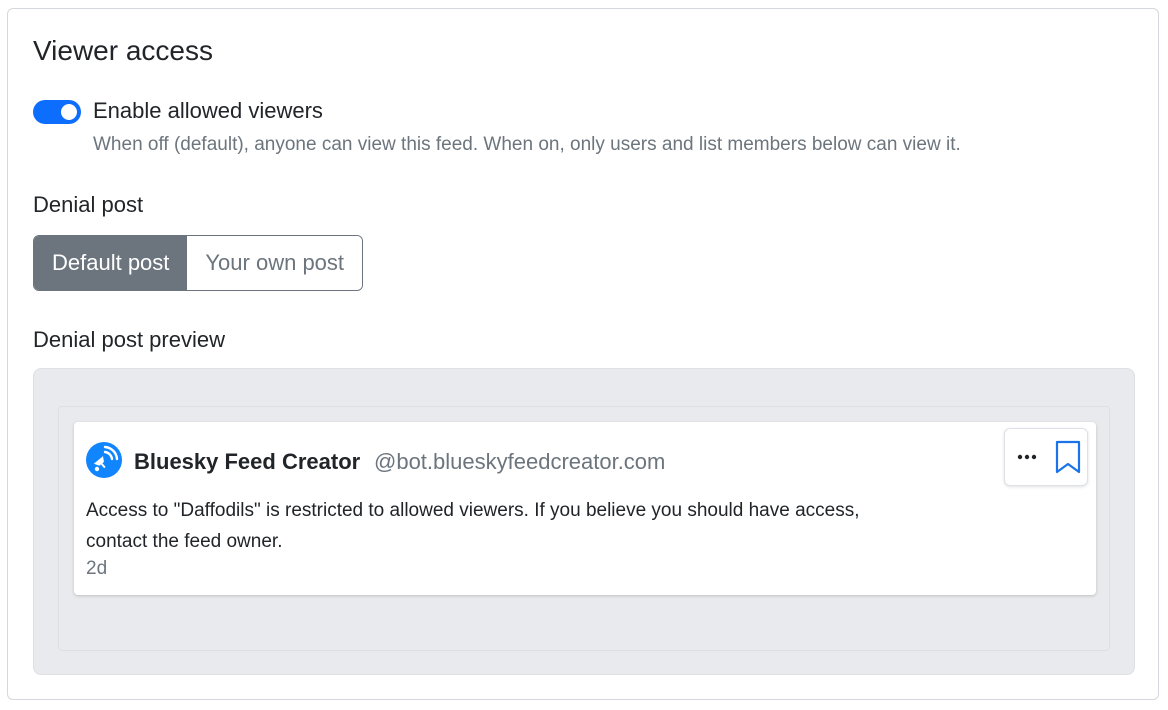 This screenshot has width=1168, height=710. Describe the element at coordinates (88, 204) in the screenshot. I see `denial-post-label: Denial post` at that location.